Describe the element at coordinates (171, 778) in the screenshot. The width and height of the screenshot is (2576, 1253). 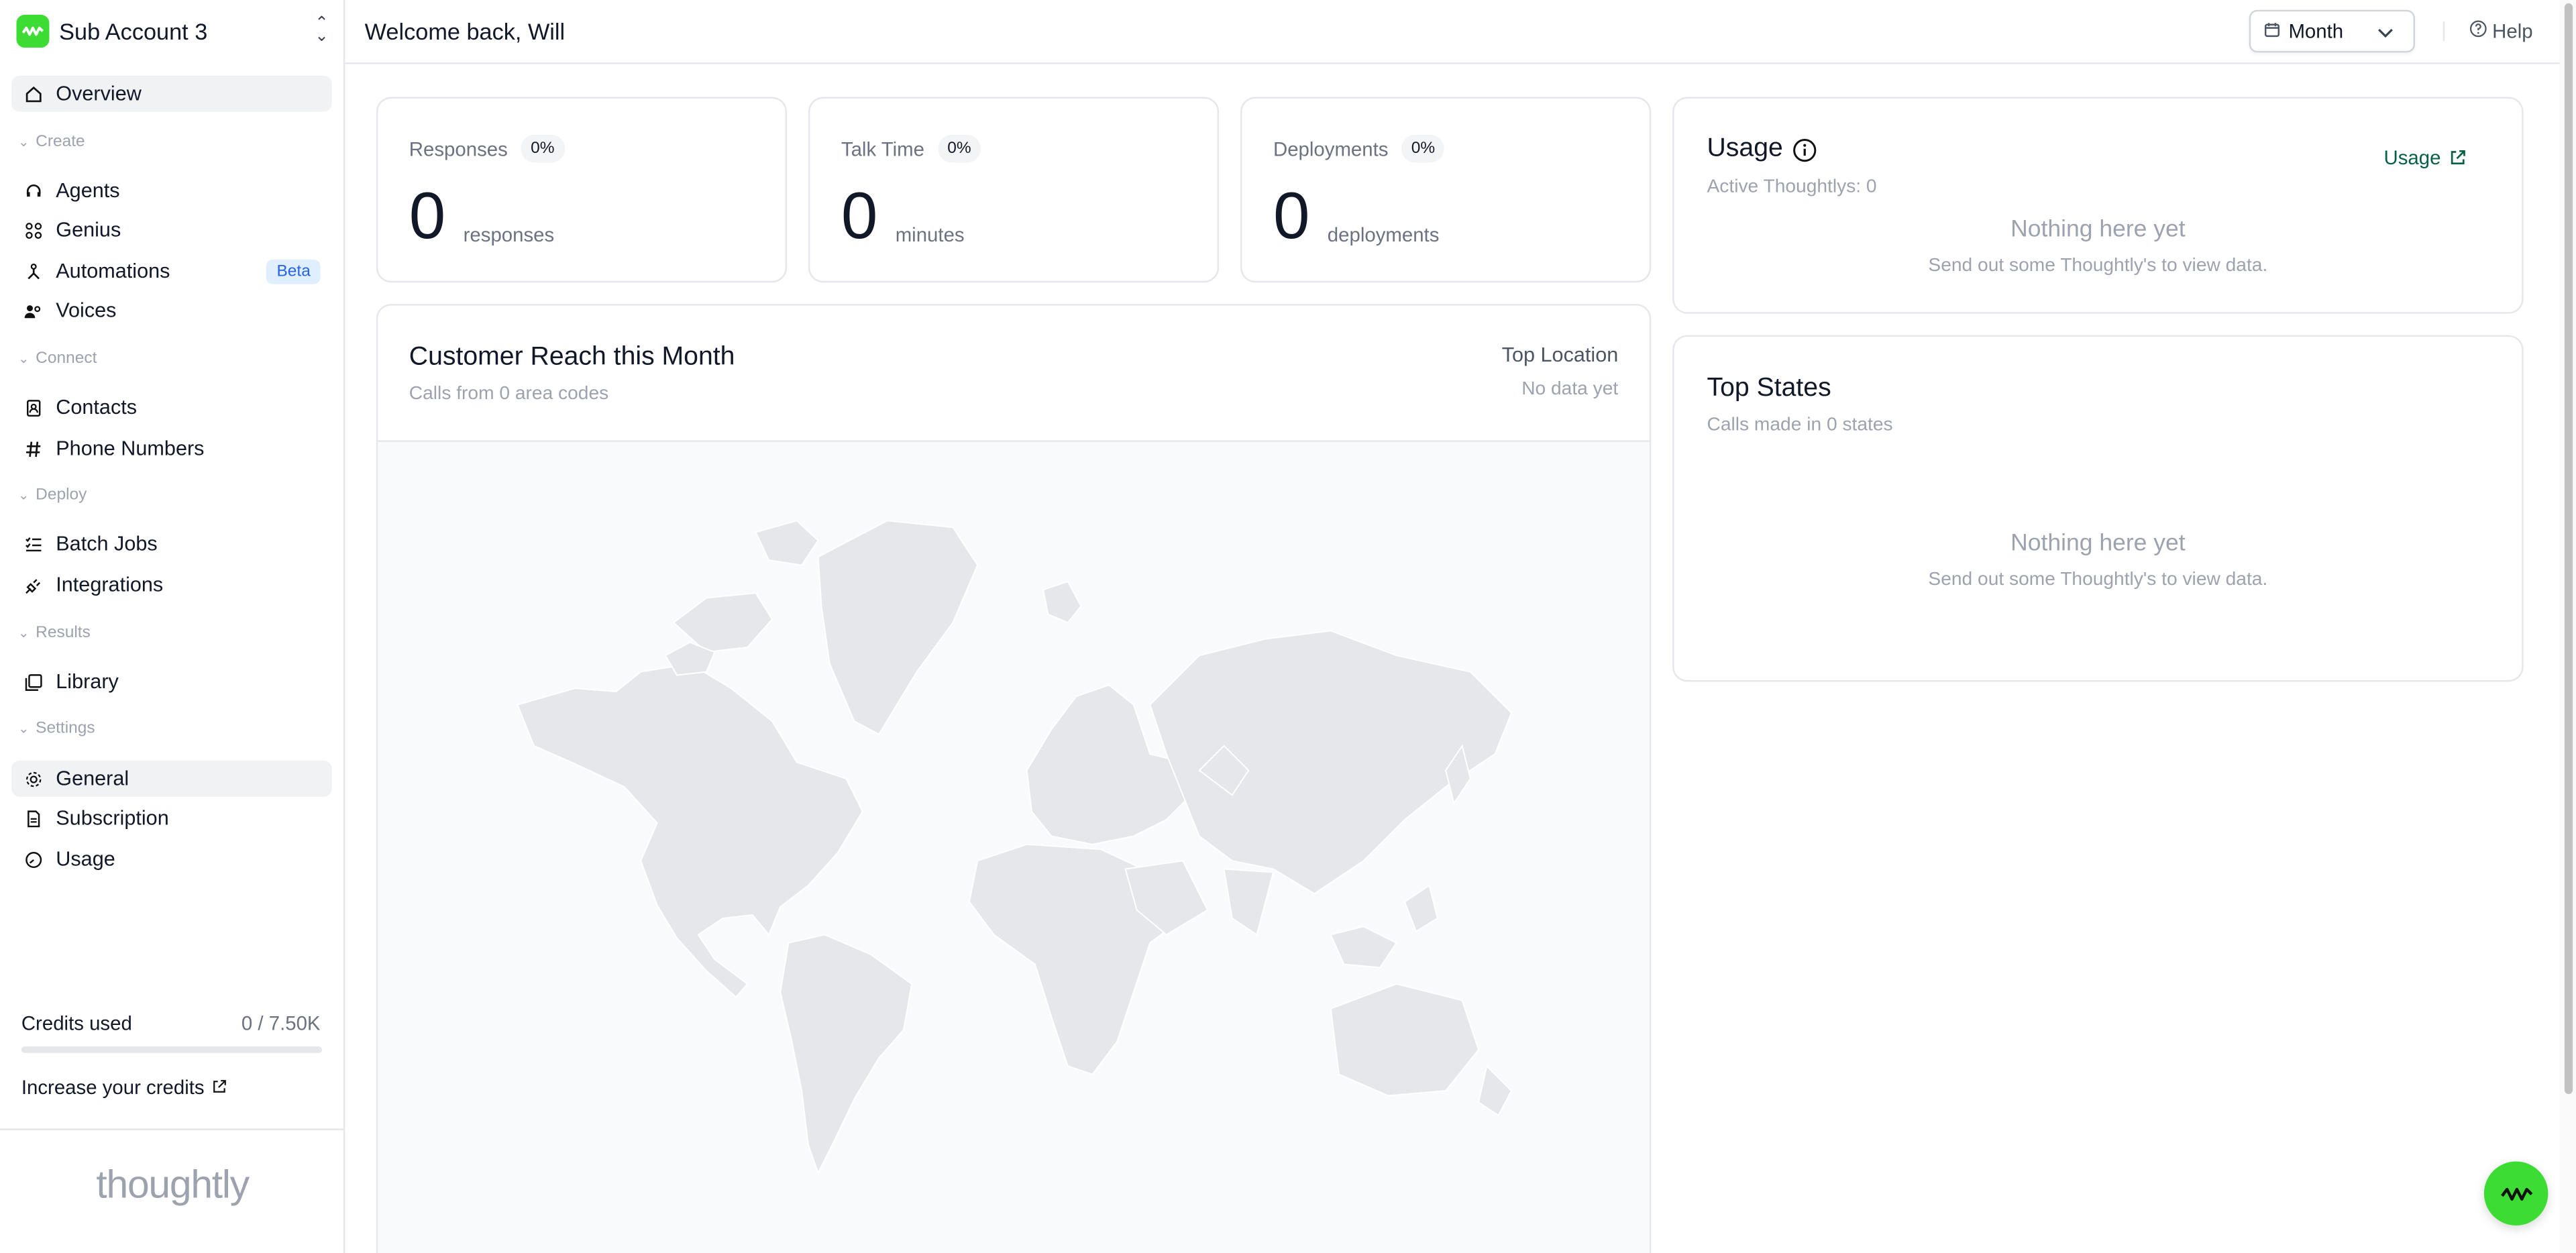
I see `sidebar-item-general: General` at that location.